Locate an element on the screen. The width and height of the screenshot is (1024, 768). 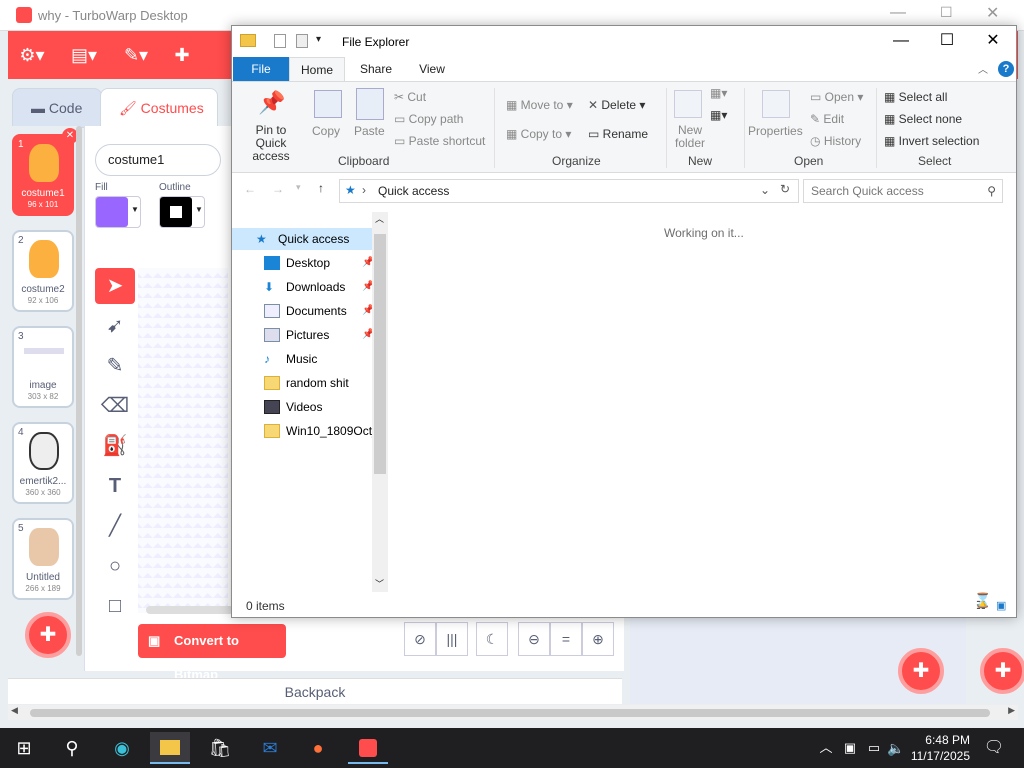
search-icon: ⚲ is located at coordinates (72, 748).